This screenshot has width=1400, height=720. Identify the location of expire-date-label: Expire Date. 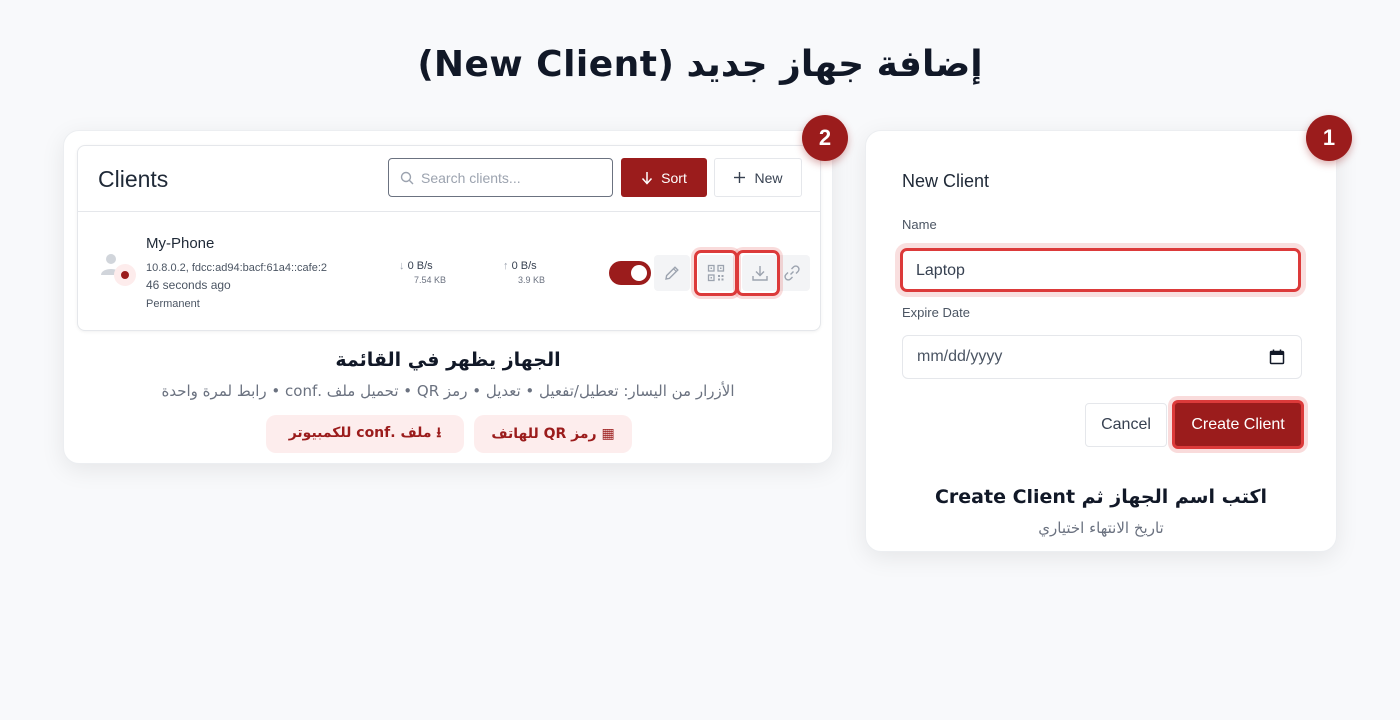
(936, 312).